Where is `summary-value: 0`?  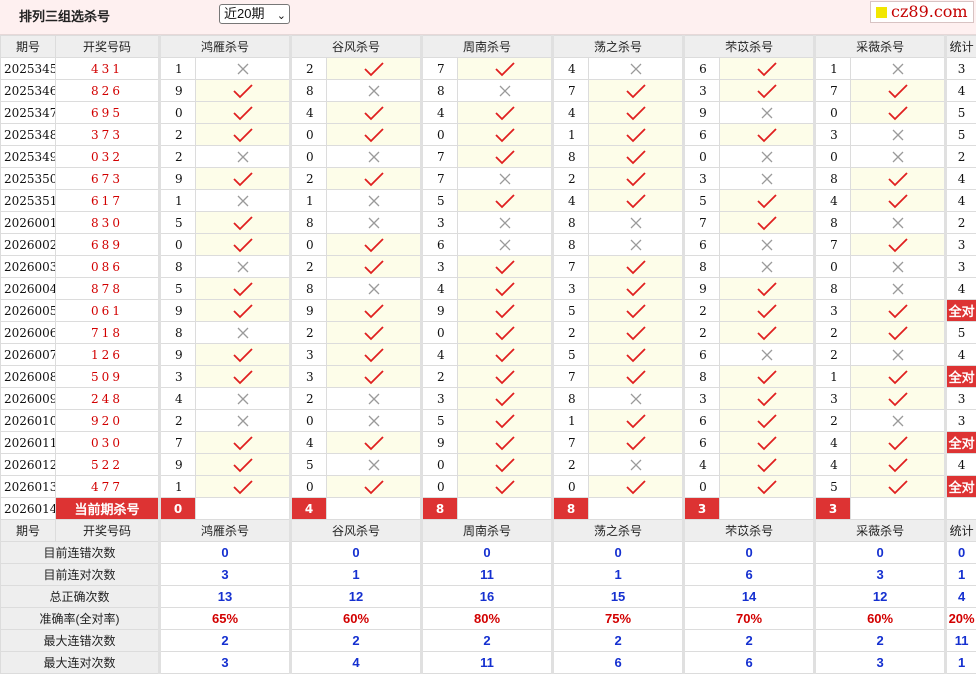
summary-value: 0 is located at coordinates (749, 553).